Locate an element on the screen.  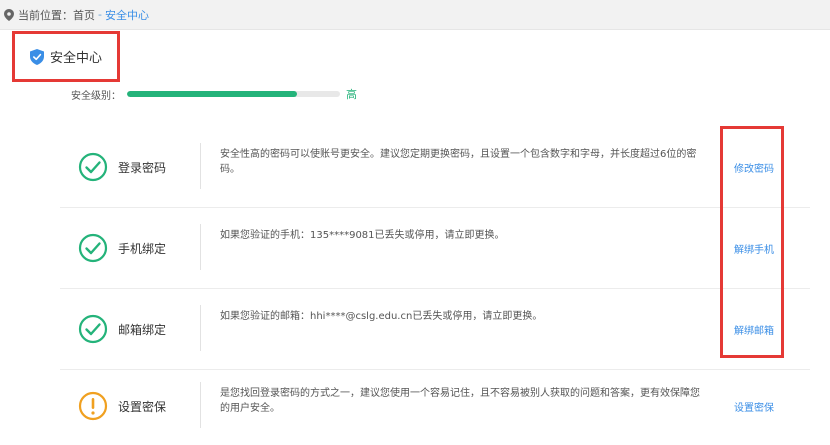
unbind-phone-link: 解绑手机 is located at coordinates (754, 248).